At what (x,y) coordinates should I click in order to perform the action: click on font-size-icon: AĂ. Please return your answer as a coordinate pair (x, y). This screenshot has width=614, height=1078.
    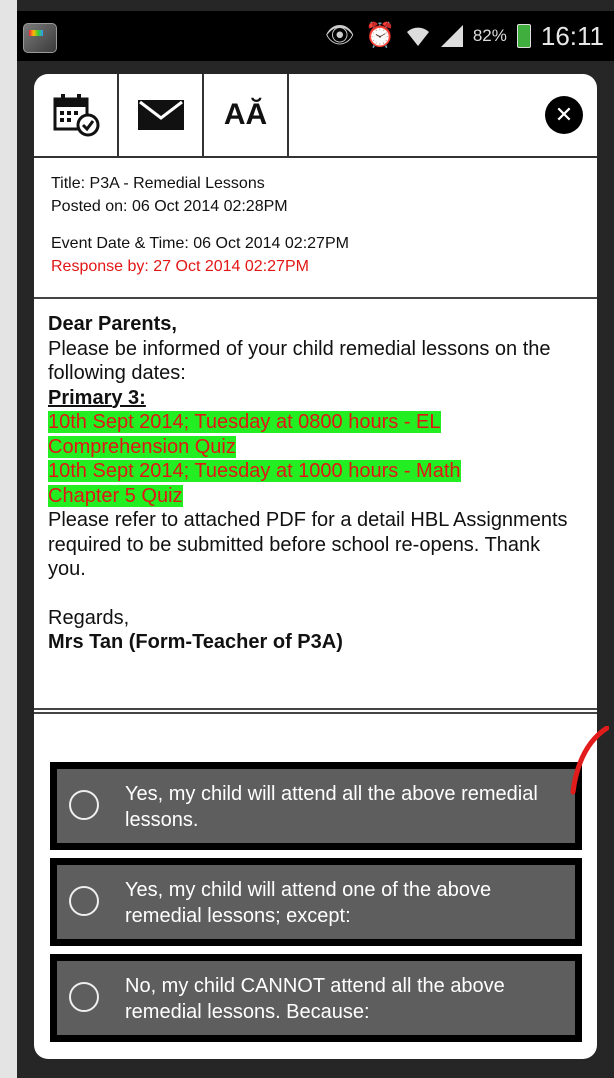
    Looking at the image, I should click on (245, 114).